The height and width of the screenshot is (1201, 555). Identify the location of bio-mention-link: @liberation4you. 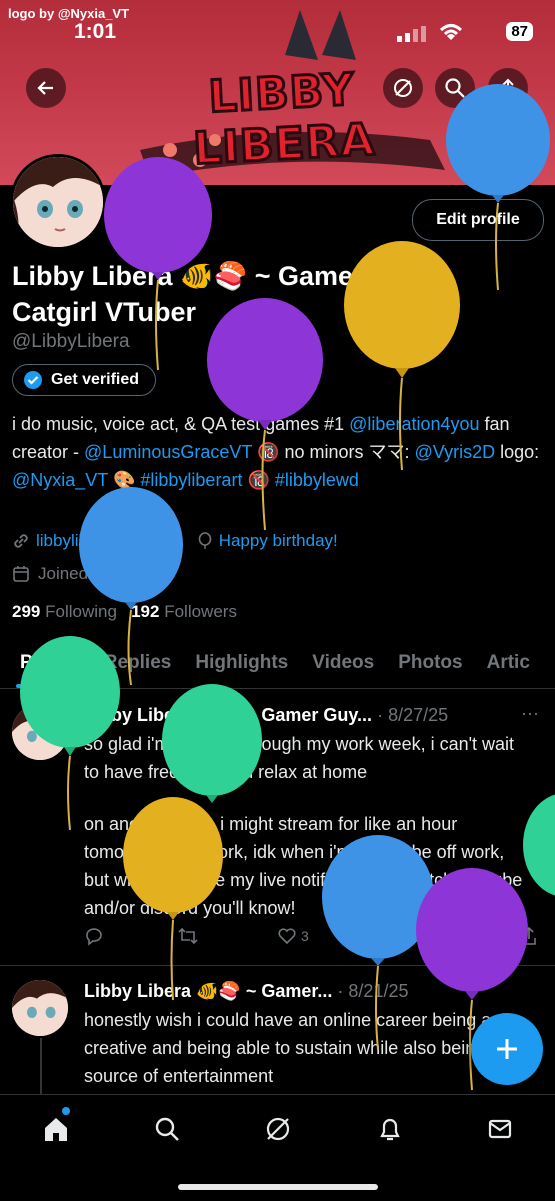
(414, 424).